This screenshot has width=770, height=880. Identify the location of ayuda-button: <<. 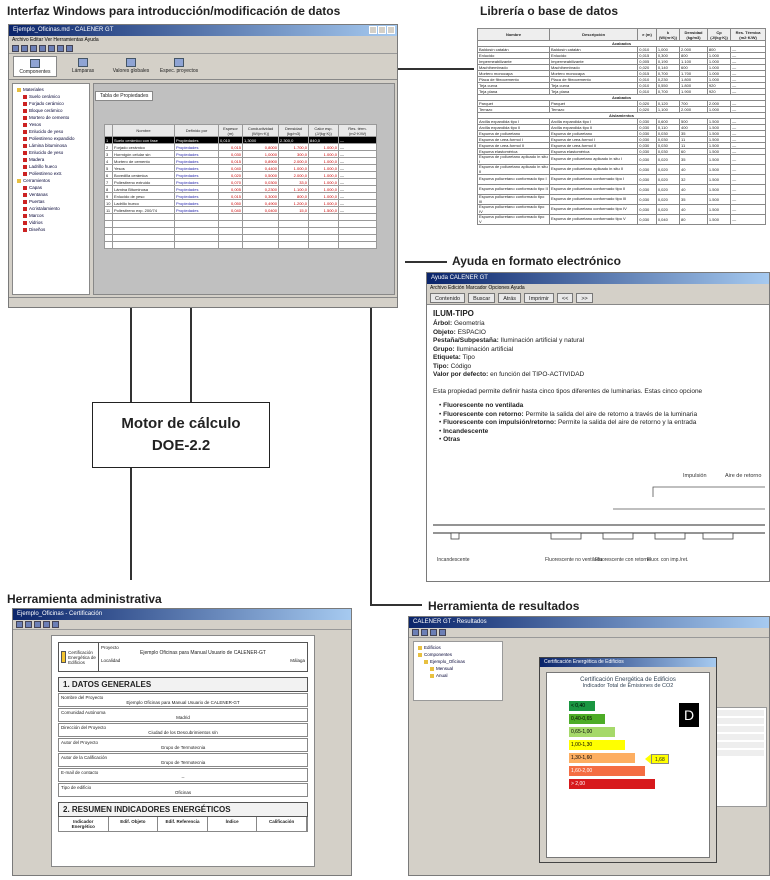
(565, 298).